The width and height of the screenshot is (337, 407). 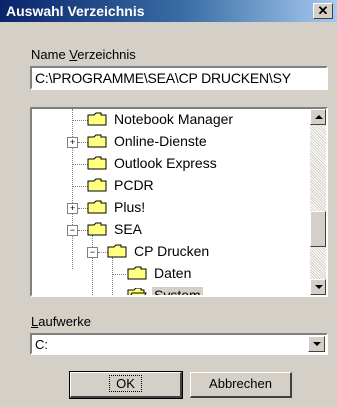 I want to click on arrow-up-icon, so click(x=319, y=117).